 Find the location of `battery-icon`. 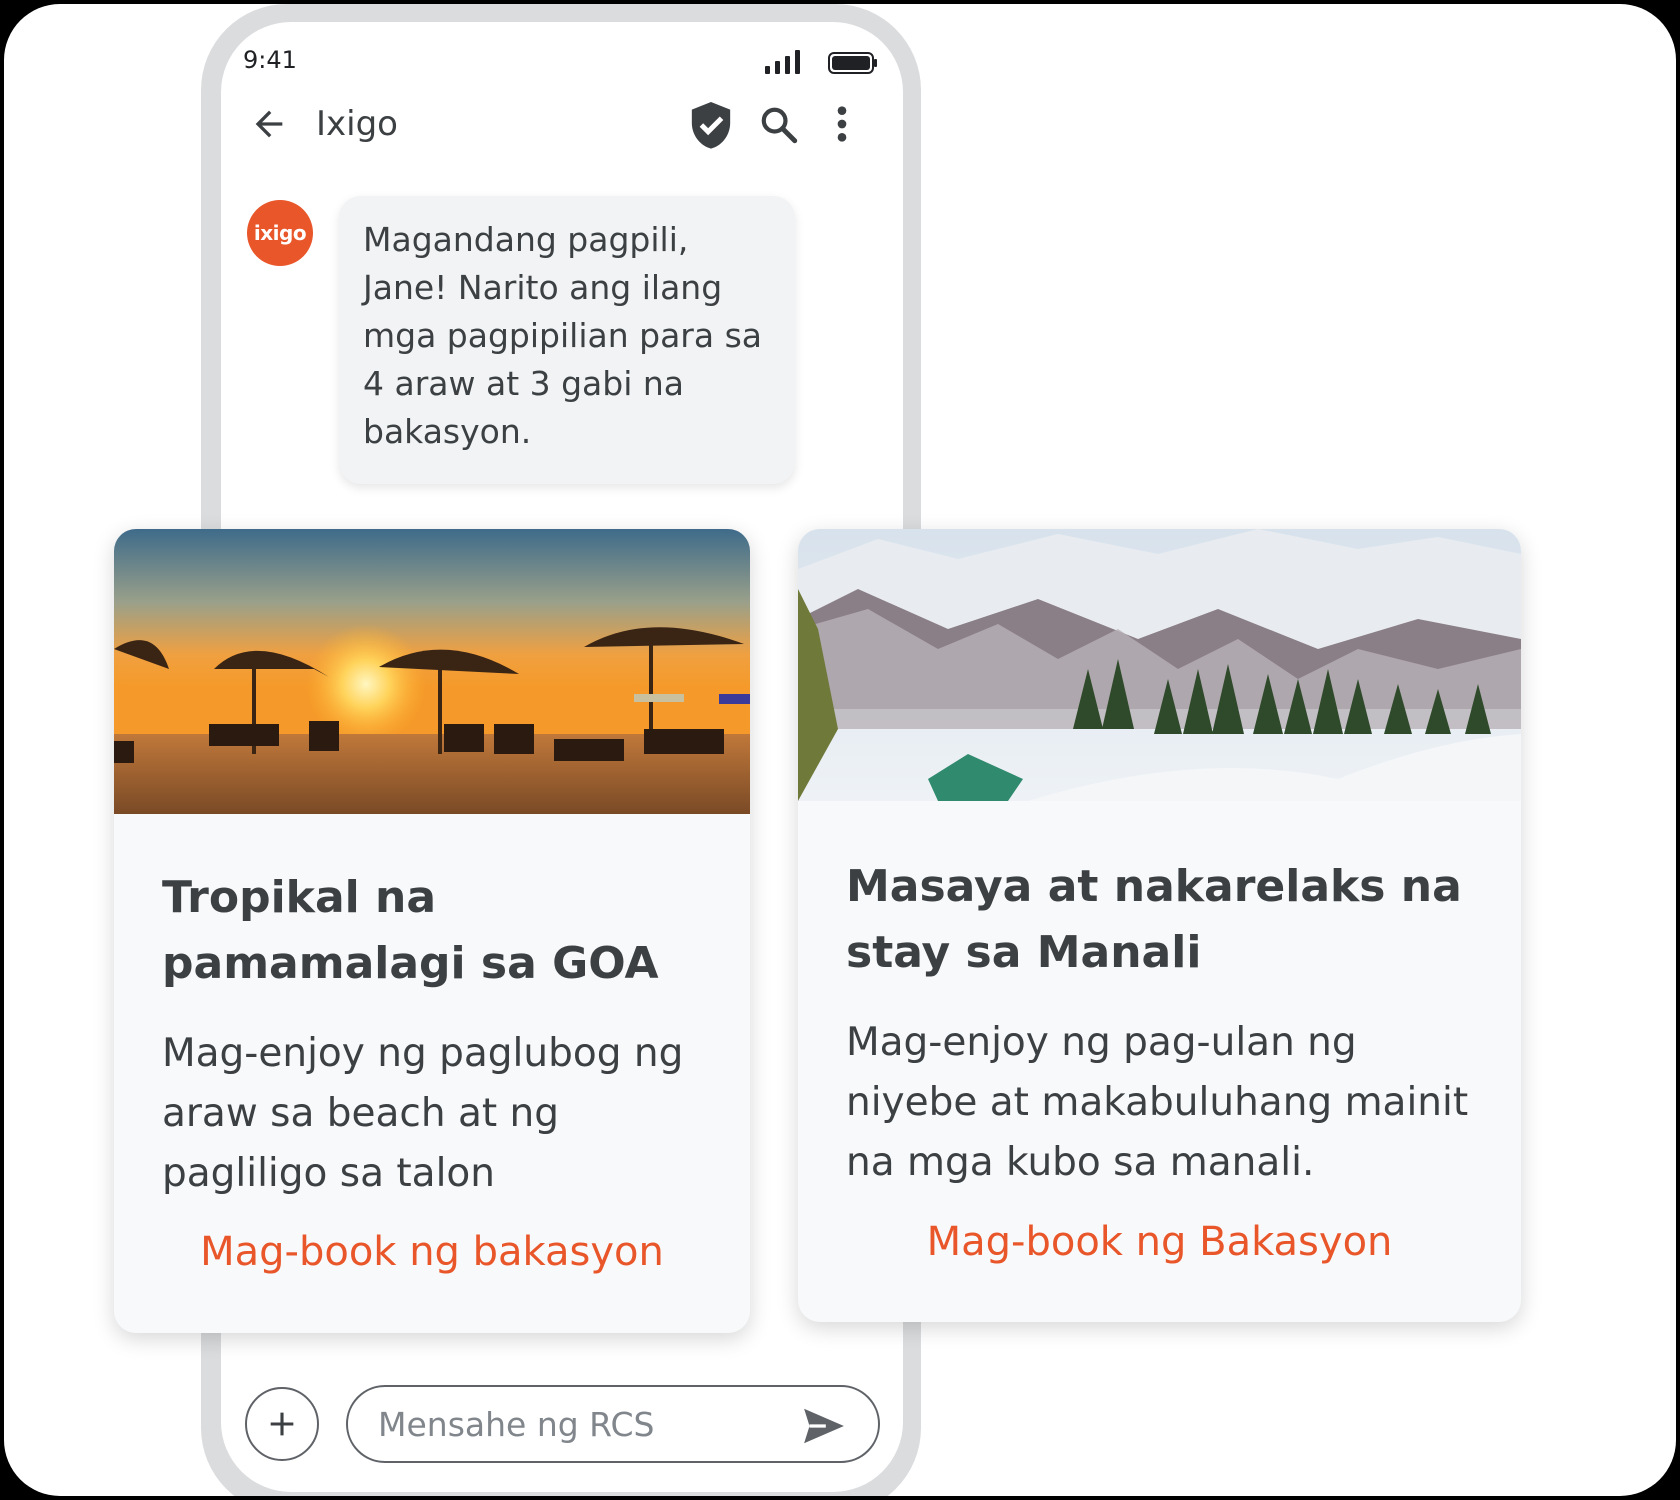

battery-icon is located at coordinates (852, 63).